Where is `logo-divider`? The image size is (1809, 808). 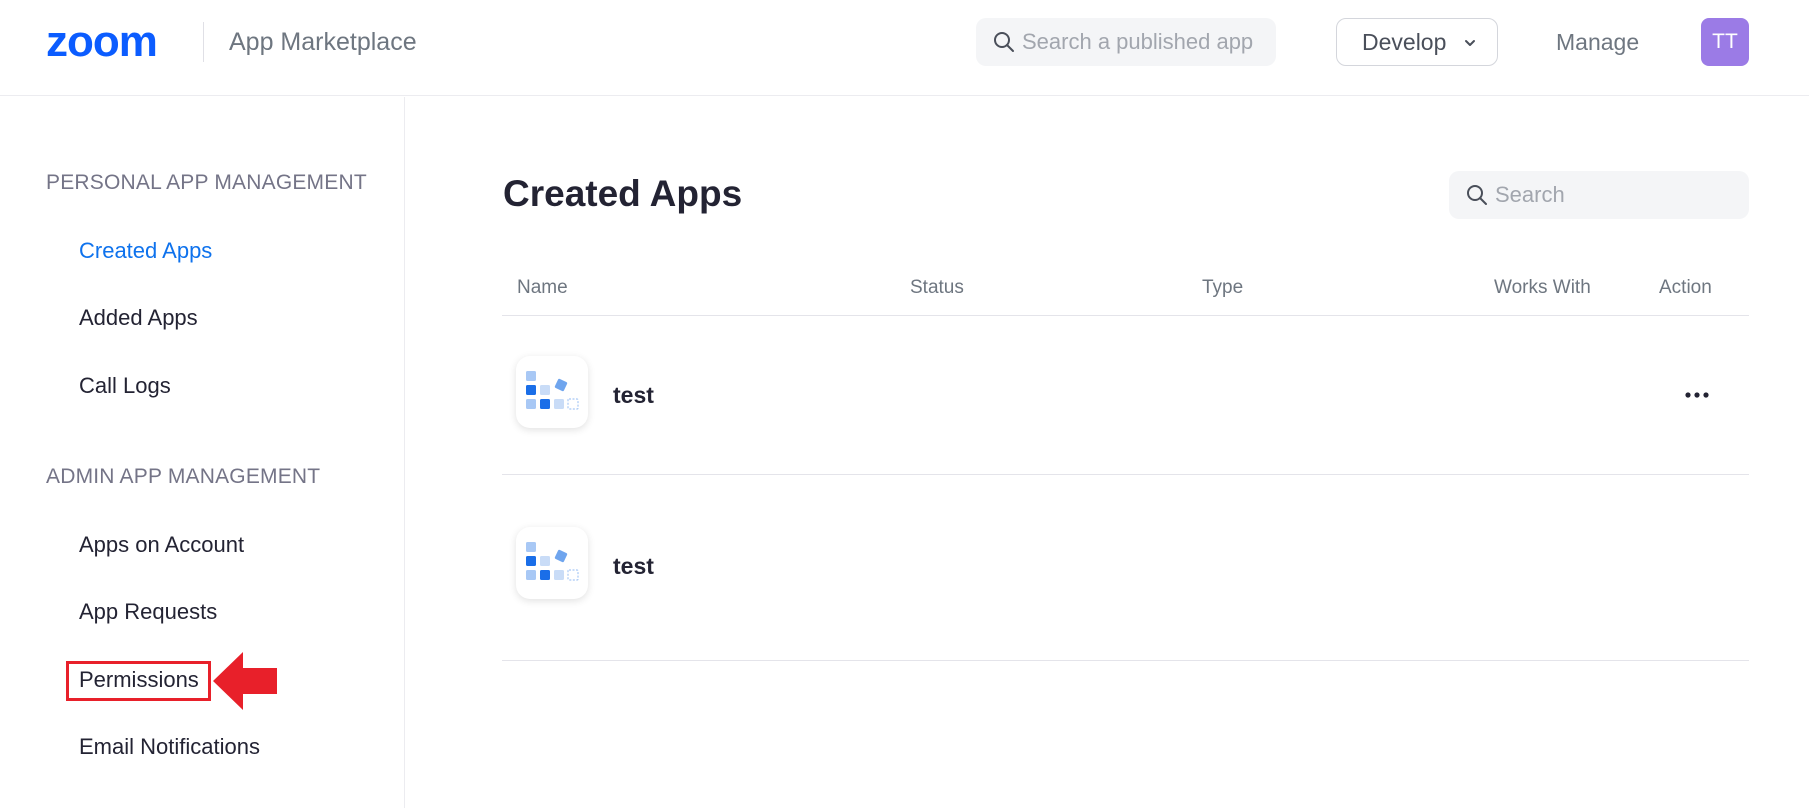 logo-divider is located at coordinates (203, 42).